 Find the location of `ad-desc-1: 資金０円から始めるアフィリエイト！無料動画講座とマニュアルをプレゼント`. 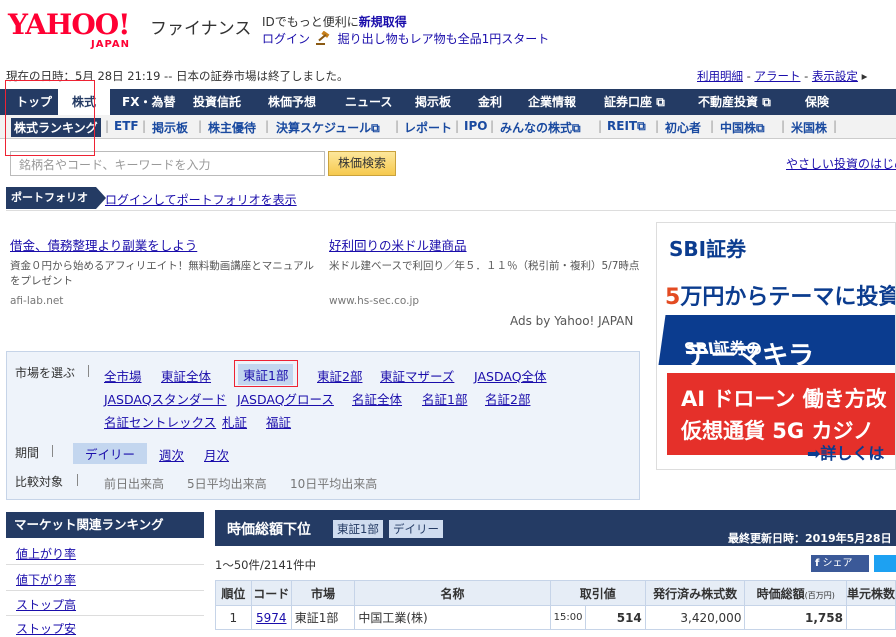

ad-desc-1: 資金０円から始めるアフィリエイト！無料動画講座とマニュアルをプレゼント is located at coordinates (162, 273).